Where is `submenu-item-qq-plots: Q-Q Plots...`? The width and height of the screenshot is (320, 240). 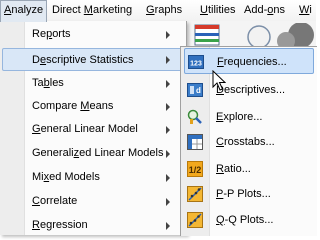 submenu-item-qq-plots: Q-Q Plots... is located at coordinates (249, 220).